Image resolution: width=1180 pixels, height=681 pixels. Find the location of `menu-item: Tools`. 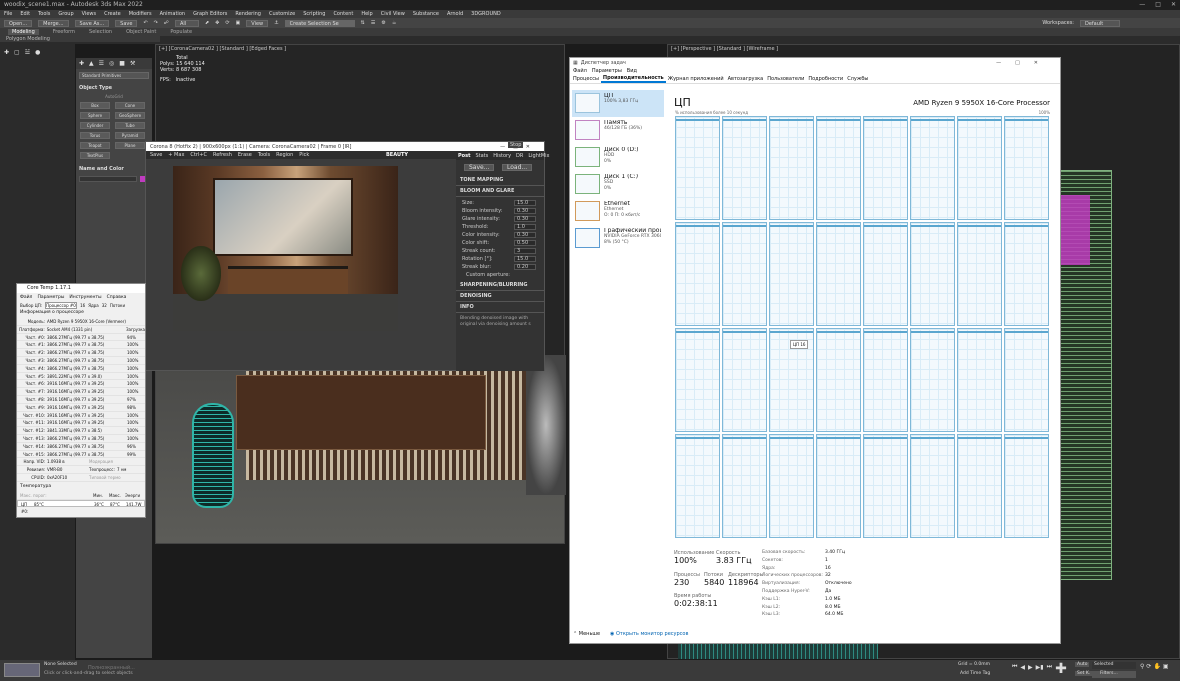

menu-item: Tools is located at coordinates (44, 14).